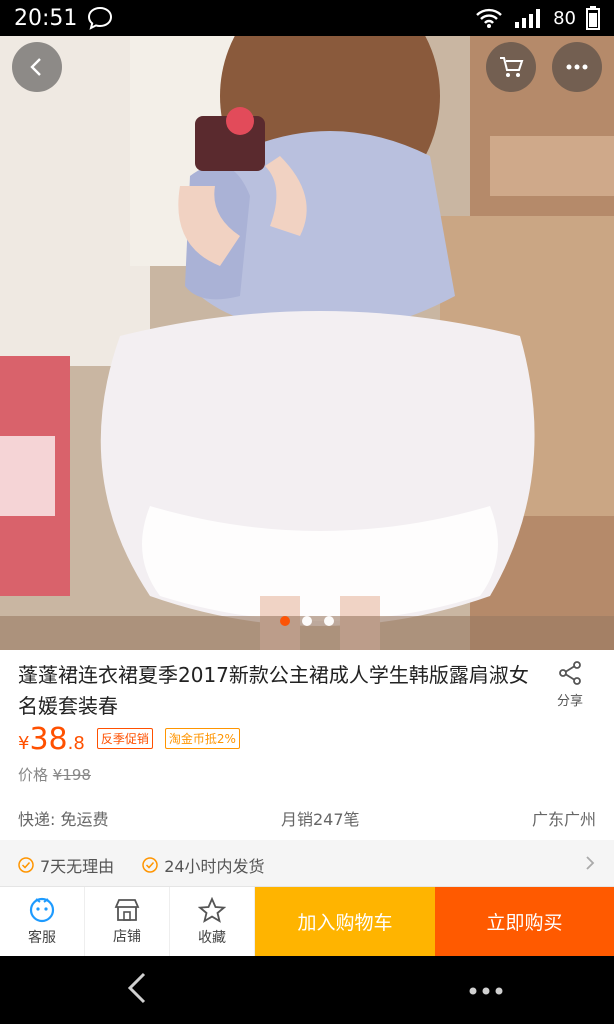  Describe the element at coordinates (528, 18) in the screenshot. I see `signal-icon` at that location.